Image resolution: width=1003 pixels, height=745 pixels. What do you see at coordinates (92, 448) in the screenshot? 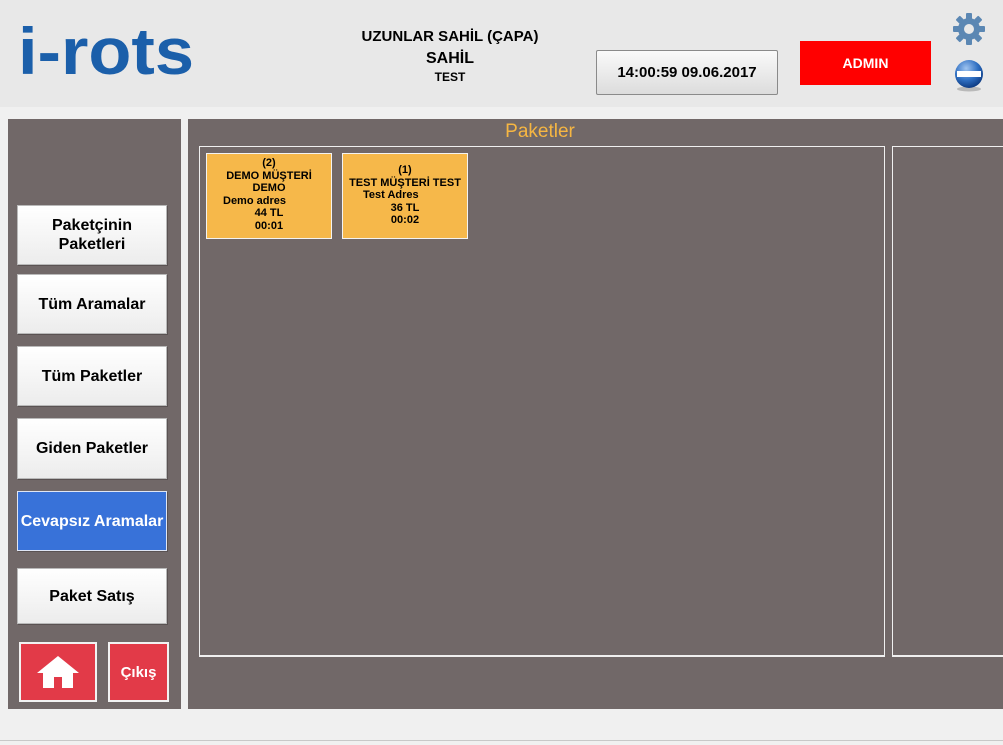
I see `sidebar-item-outgoing-packages: Giden Paketler` at bounding box center [92, 448].